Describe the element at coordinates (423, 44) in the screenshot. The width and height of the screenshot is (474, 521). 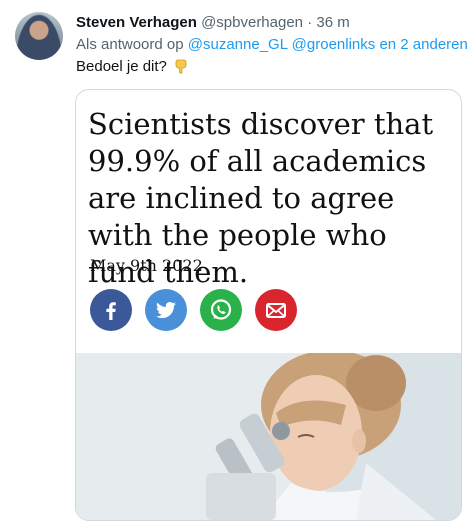
I see `reply-others-link: en 2 anderen` at that location.